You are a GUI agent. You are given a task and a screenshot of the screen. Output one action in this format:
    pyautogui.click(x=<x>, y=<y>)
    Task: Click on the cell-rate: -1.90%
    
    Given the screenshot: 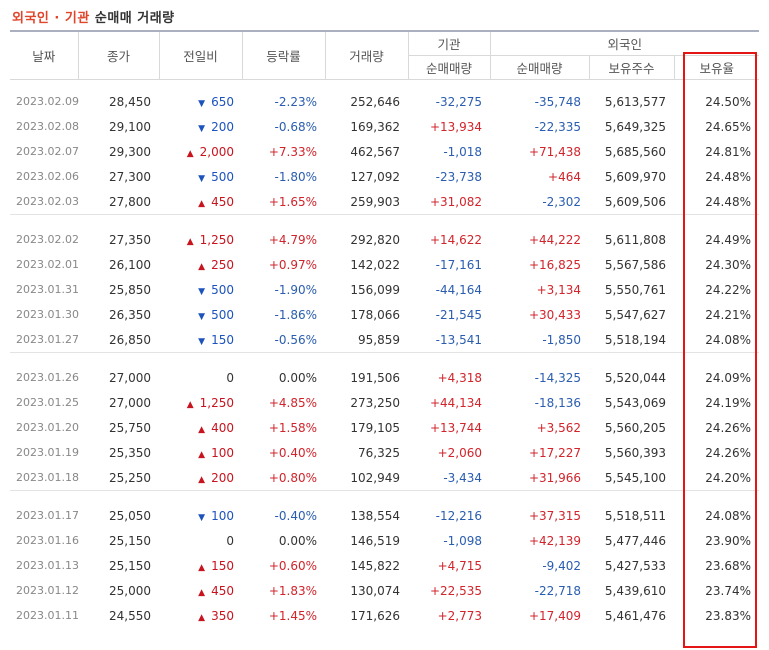 What is the action you would take?
    pyautogui.click(x=295, y=289)
    